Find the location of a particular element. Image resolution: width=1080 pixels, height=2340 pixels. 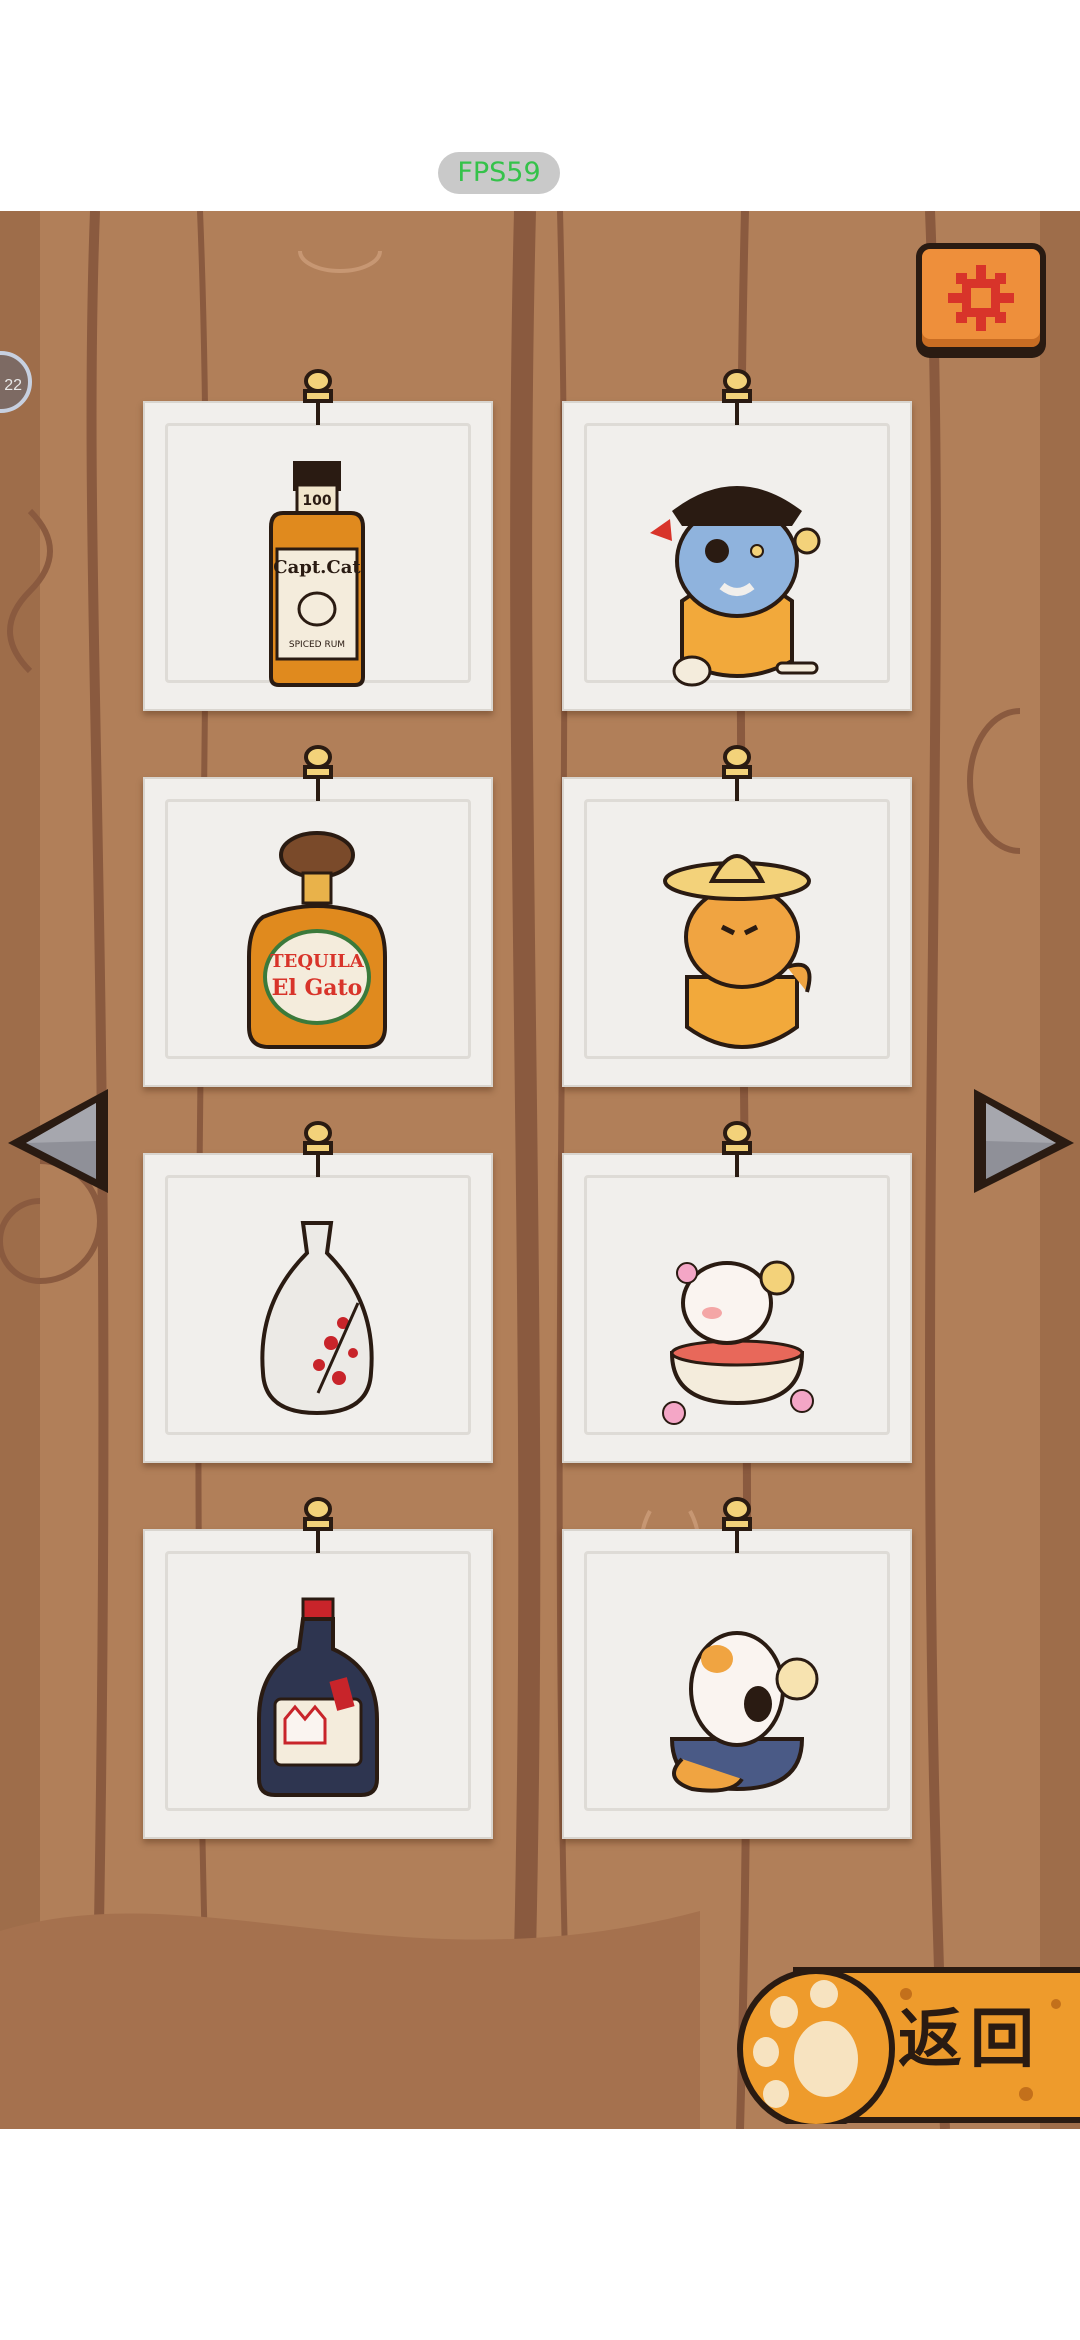

back-button-label: 返回 is located at coordinates (970, 2040).